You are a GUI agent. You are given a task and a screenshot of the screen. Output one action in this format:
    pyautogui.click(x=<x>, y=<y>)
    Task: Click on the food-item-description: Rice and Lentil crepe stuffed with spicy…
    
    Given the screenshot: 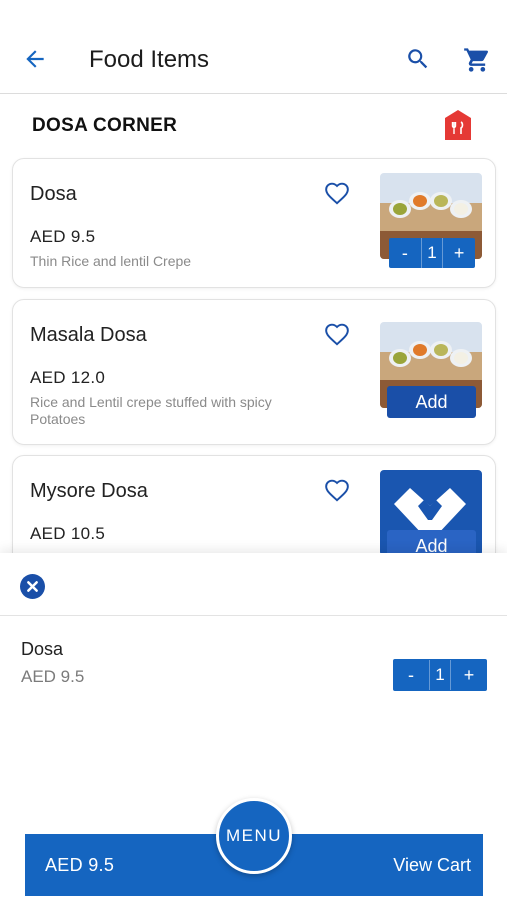 What is the action you would take?
    pyautogui.click(x=151, y=410)
    